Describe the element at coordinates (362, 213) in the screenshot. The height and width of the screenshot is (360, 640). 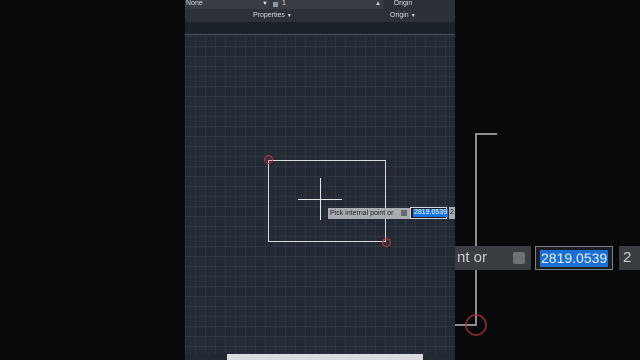
I see `prompt-text: Pick internal point or` at that location.